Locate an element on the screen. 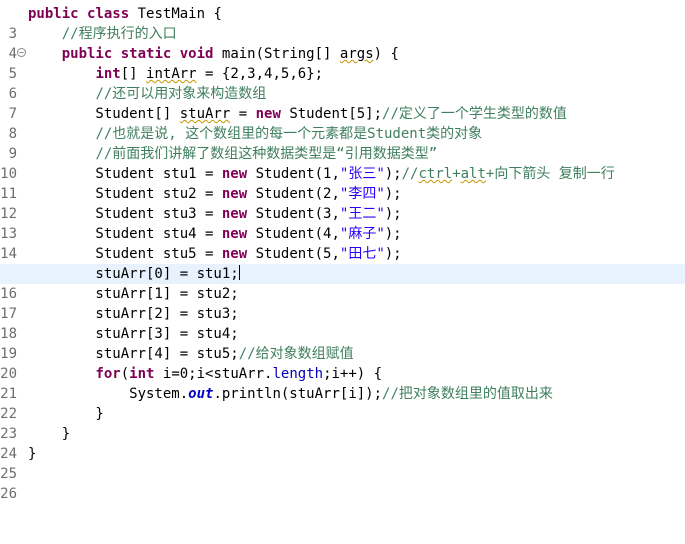  code-line-current: 16 stuArr[0] = stu1; is located at coordinates (342, 283).